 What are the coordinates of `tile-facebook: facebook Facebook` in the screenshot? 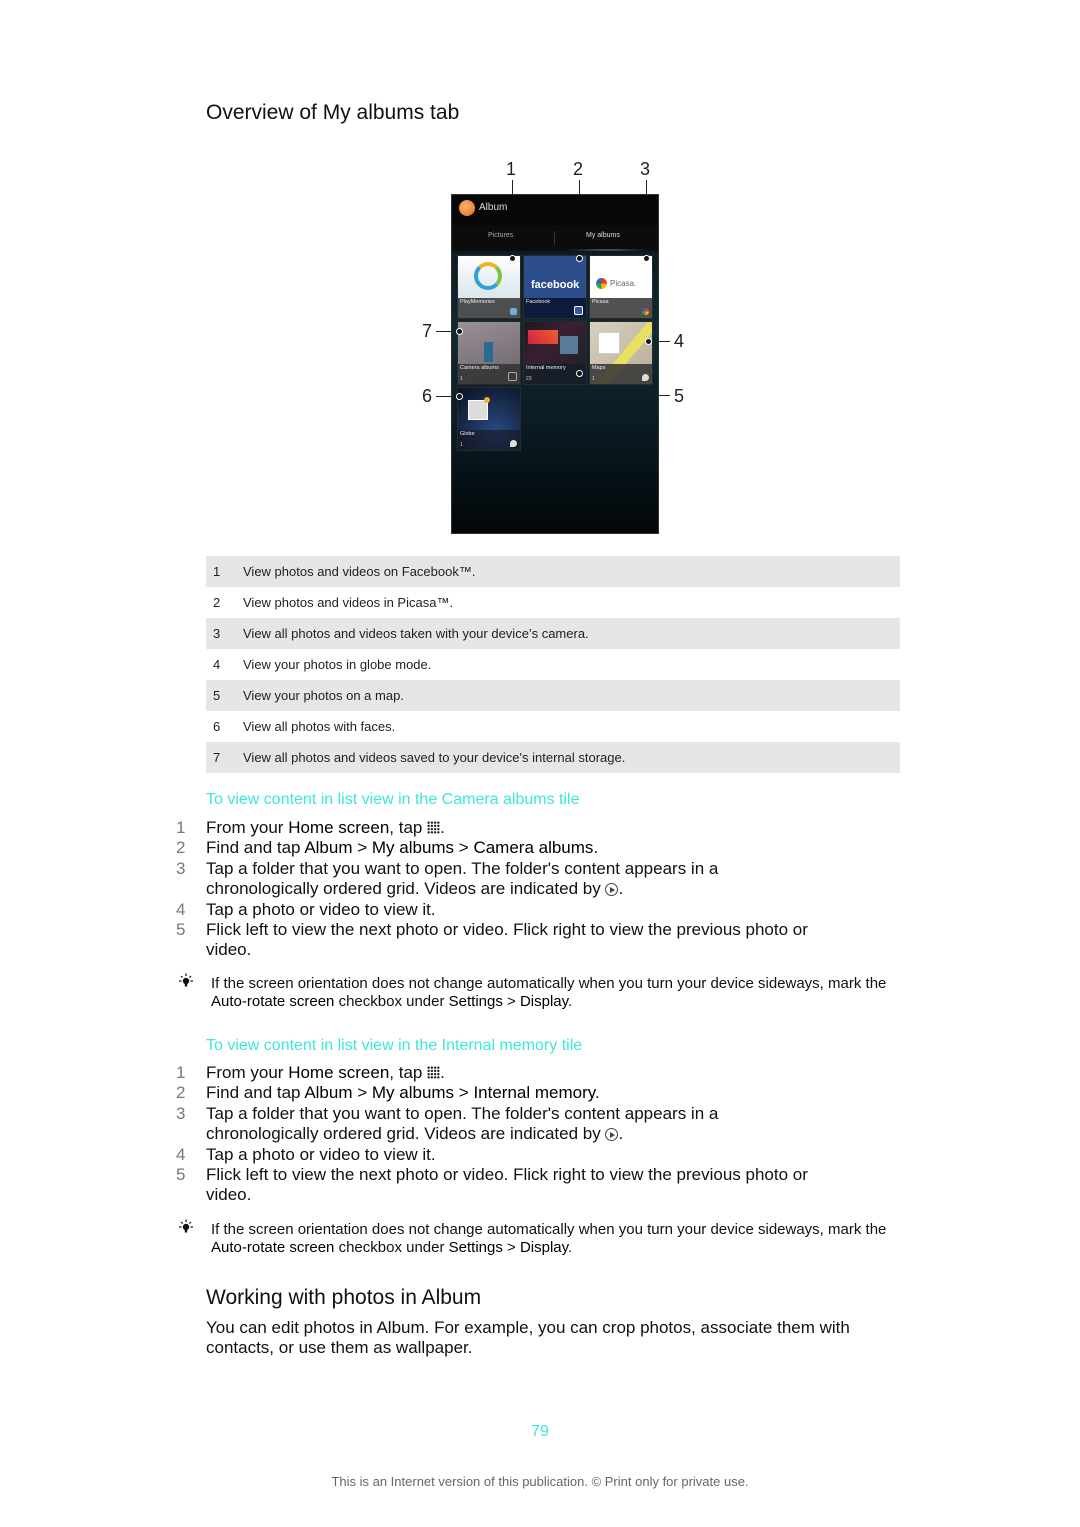 It's located at (555, 287).